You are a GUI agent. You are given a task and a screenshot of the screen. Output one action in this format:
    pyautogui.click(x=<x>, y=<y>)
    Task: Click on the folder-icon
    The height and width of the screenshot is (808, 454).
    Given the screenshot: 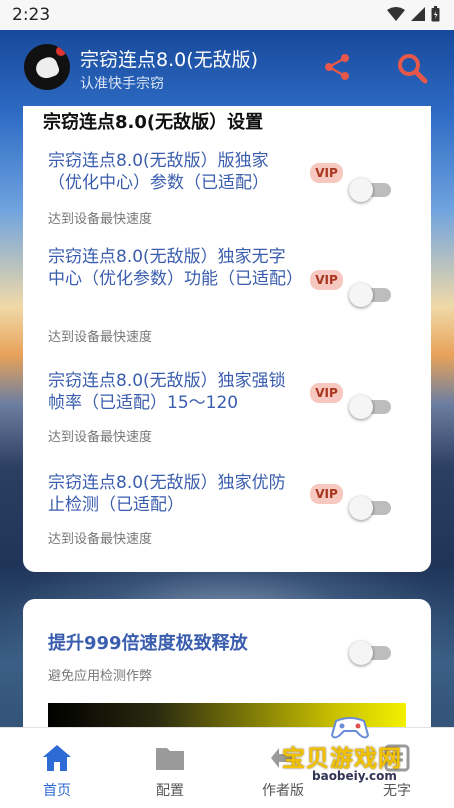 What is the action you would take?
    pyautogui.click(x=170, y=759)
    